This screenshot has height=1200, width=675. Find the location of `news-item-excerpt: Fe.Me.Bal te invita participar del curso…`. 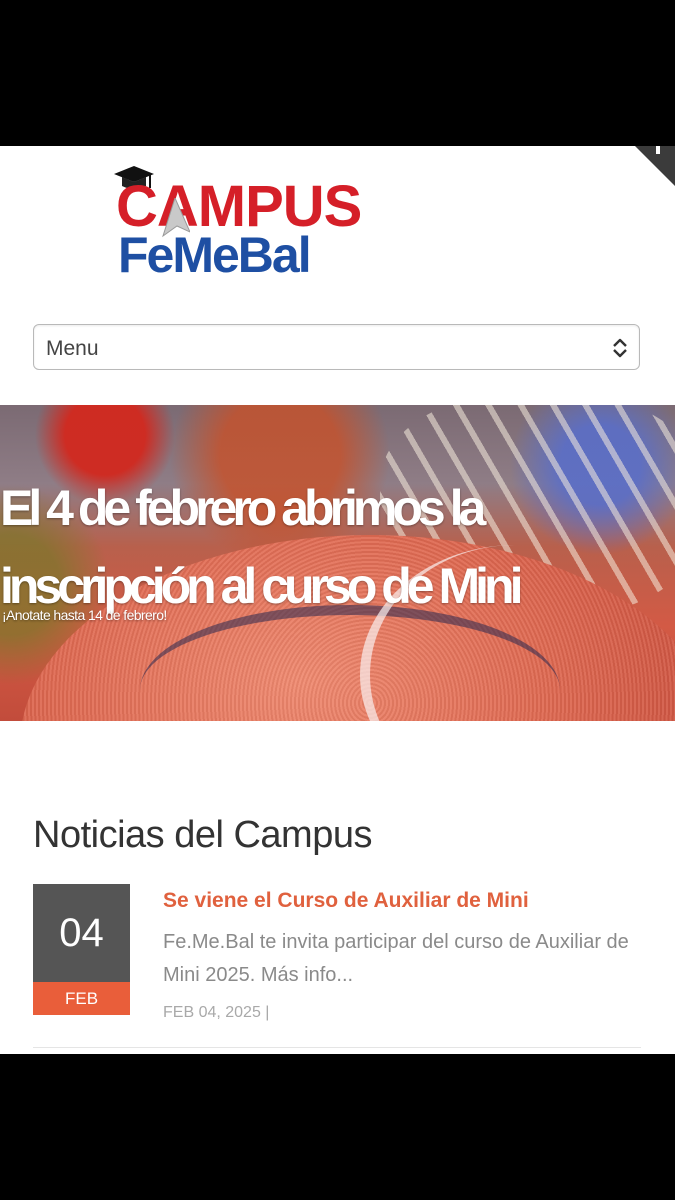

news-item-excerpt: Fe.Me.Bal te invita participar del curso… is located at coordinates (396, 958).